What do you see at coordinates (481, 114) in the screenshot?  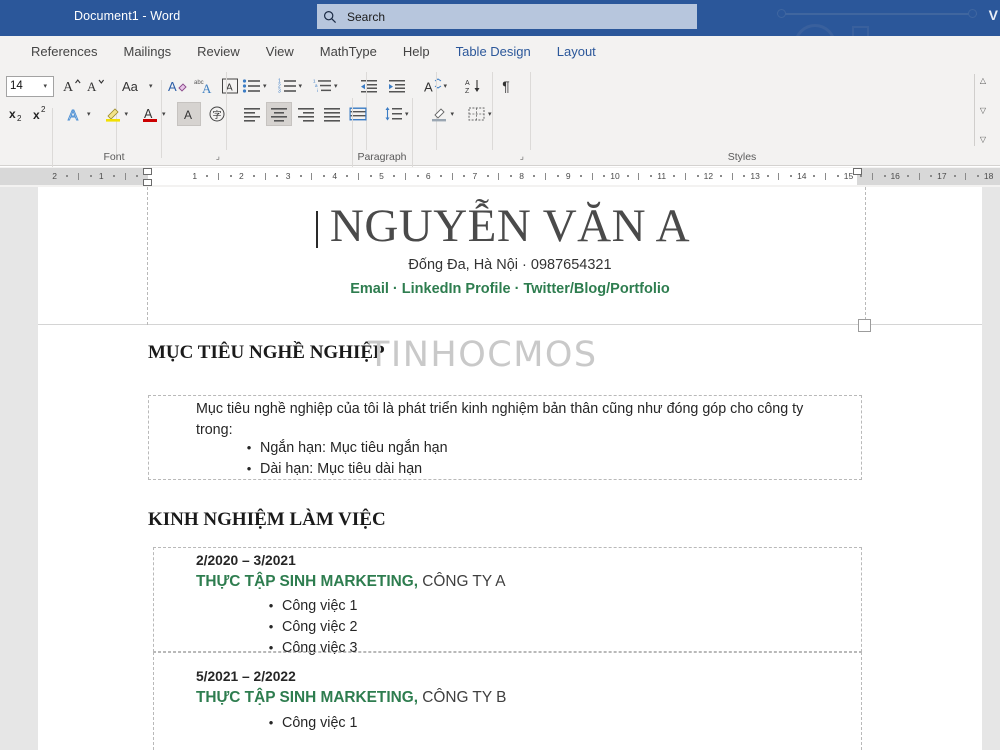 I see `borders-button: ▾` at bounding box center [481, 114].